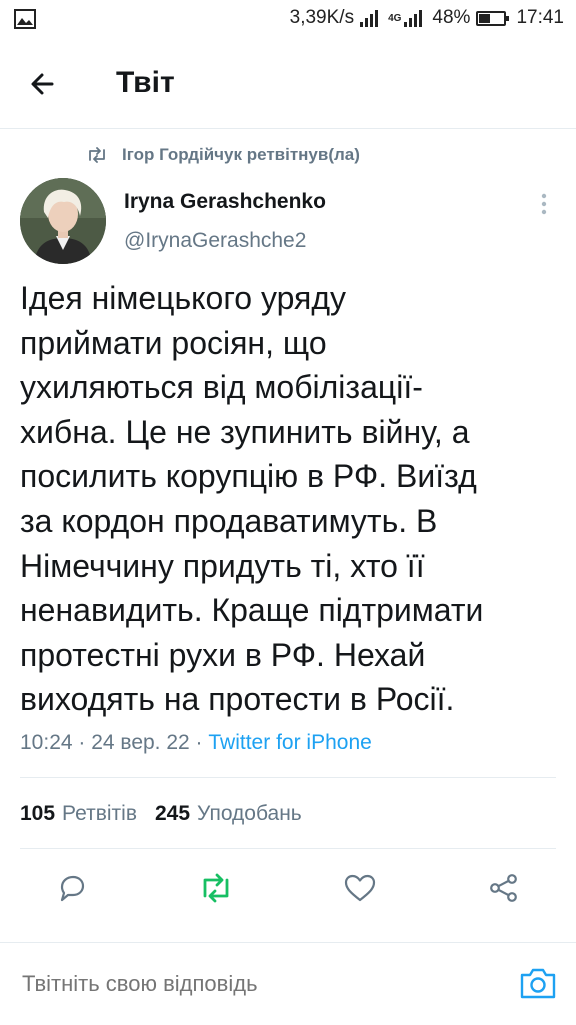 The image size is (576, 1025). What do you see at coordinates (451, 17) in the screenshot?
I see `battery-percent: 48%` at bounding box center [451, 17].